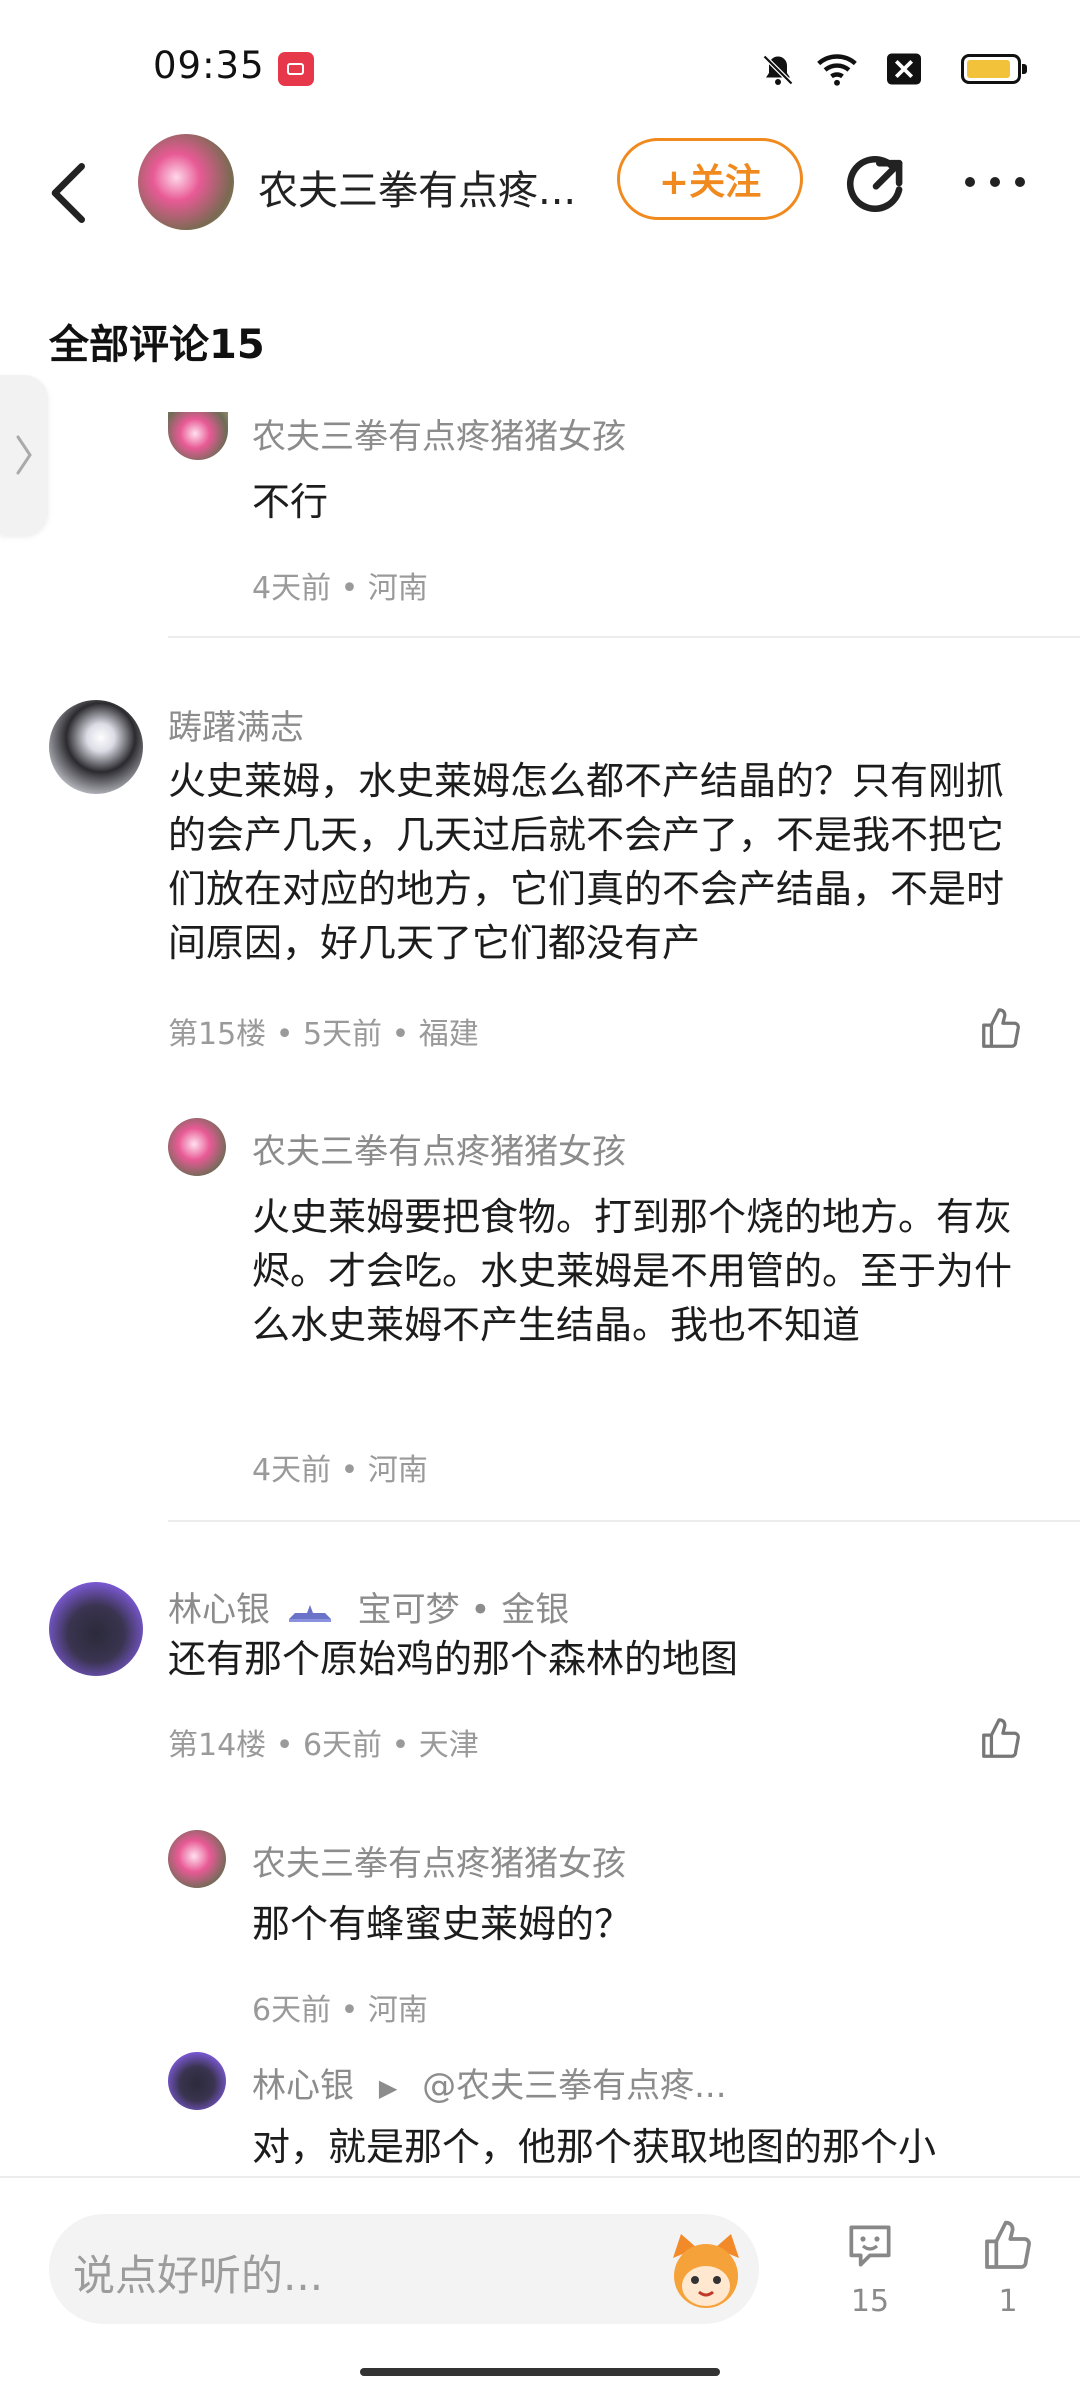 The width and height of the screenshot is (1080, 2402). I want to click on commenter-name: 踌躇满志, so click(236, 724).